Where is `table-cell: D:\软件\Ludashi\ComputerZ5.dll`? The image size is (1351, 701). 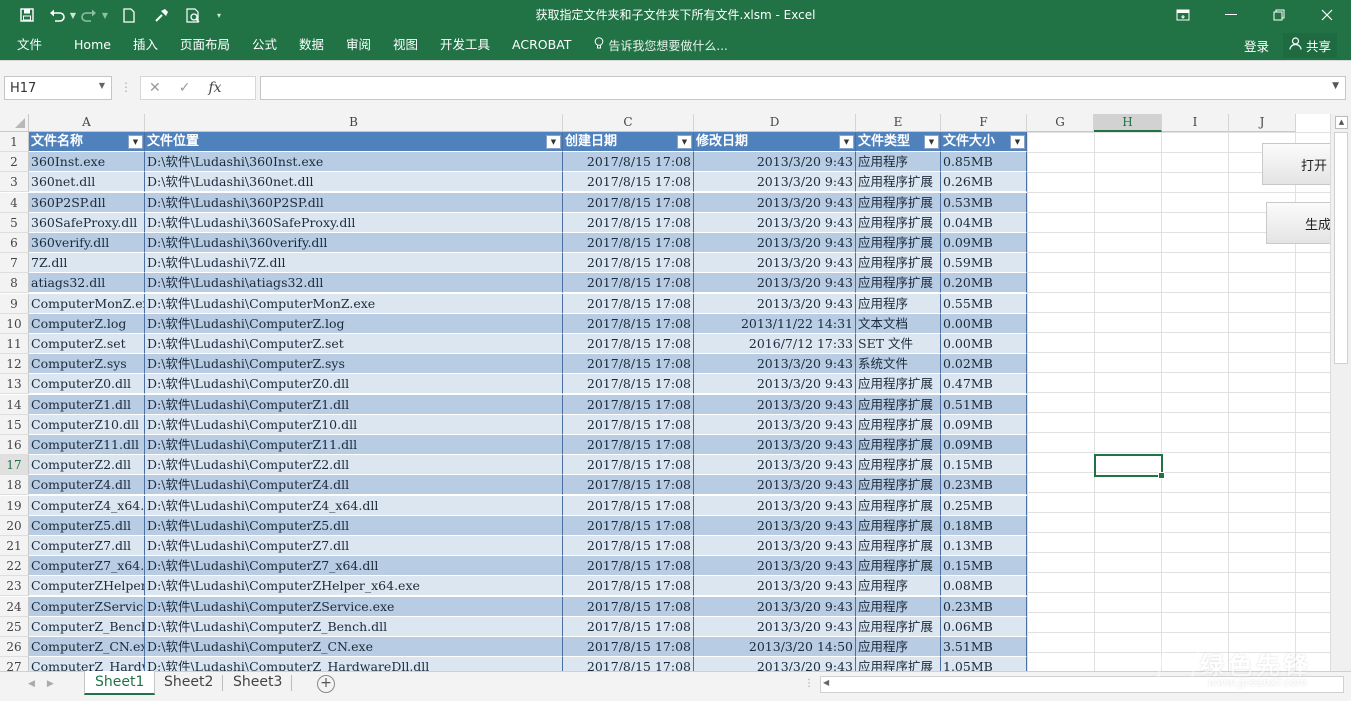 table-cell: D:\软件\Ludashi\ComputerZ5.dll is located at coordinates (354, 525).